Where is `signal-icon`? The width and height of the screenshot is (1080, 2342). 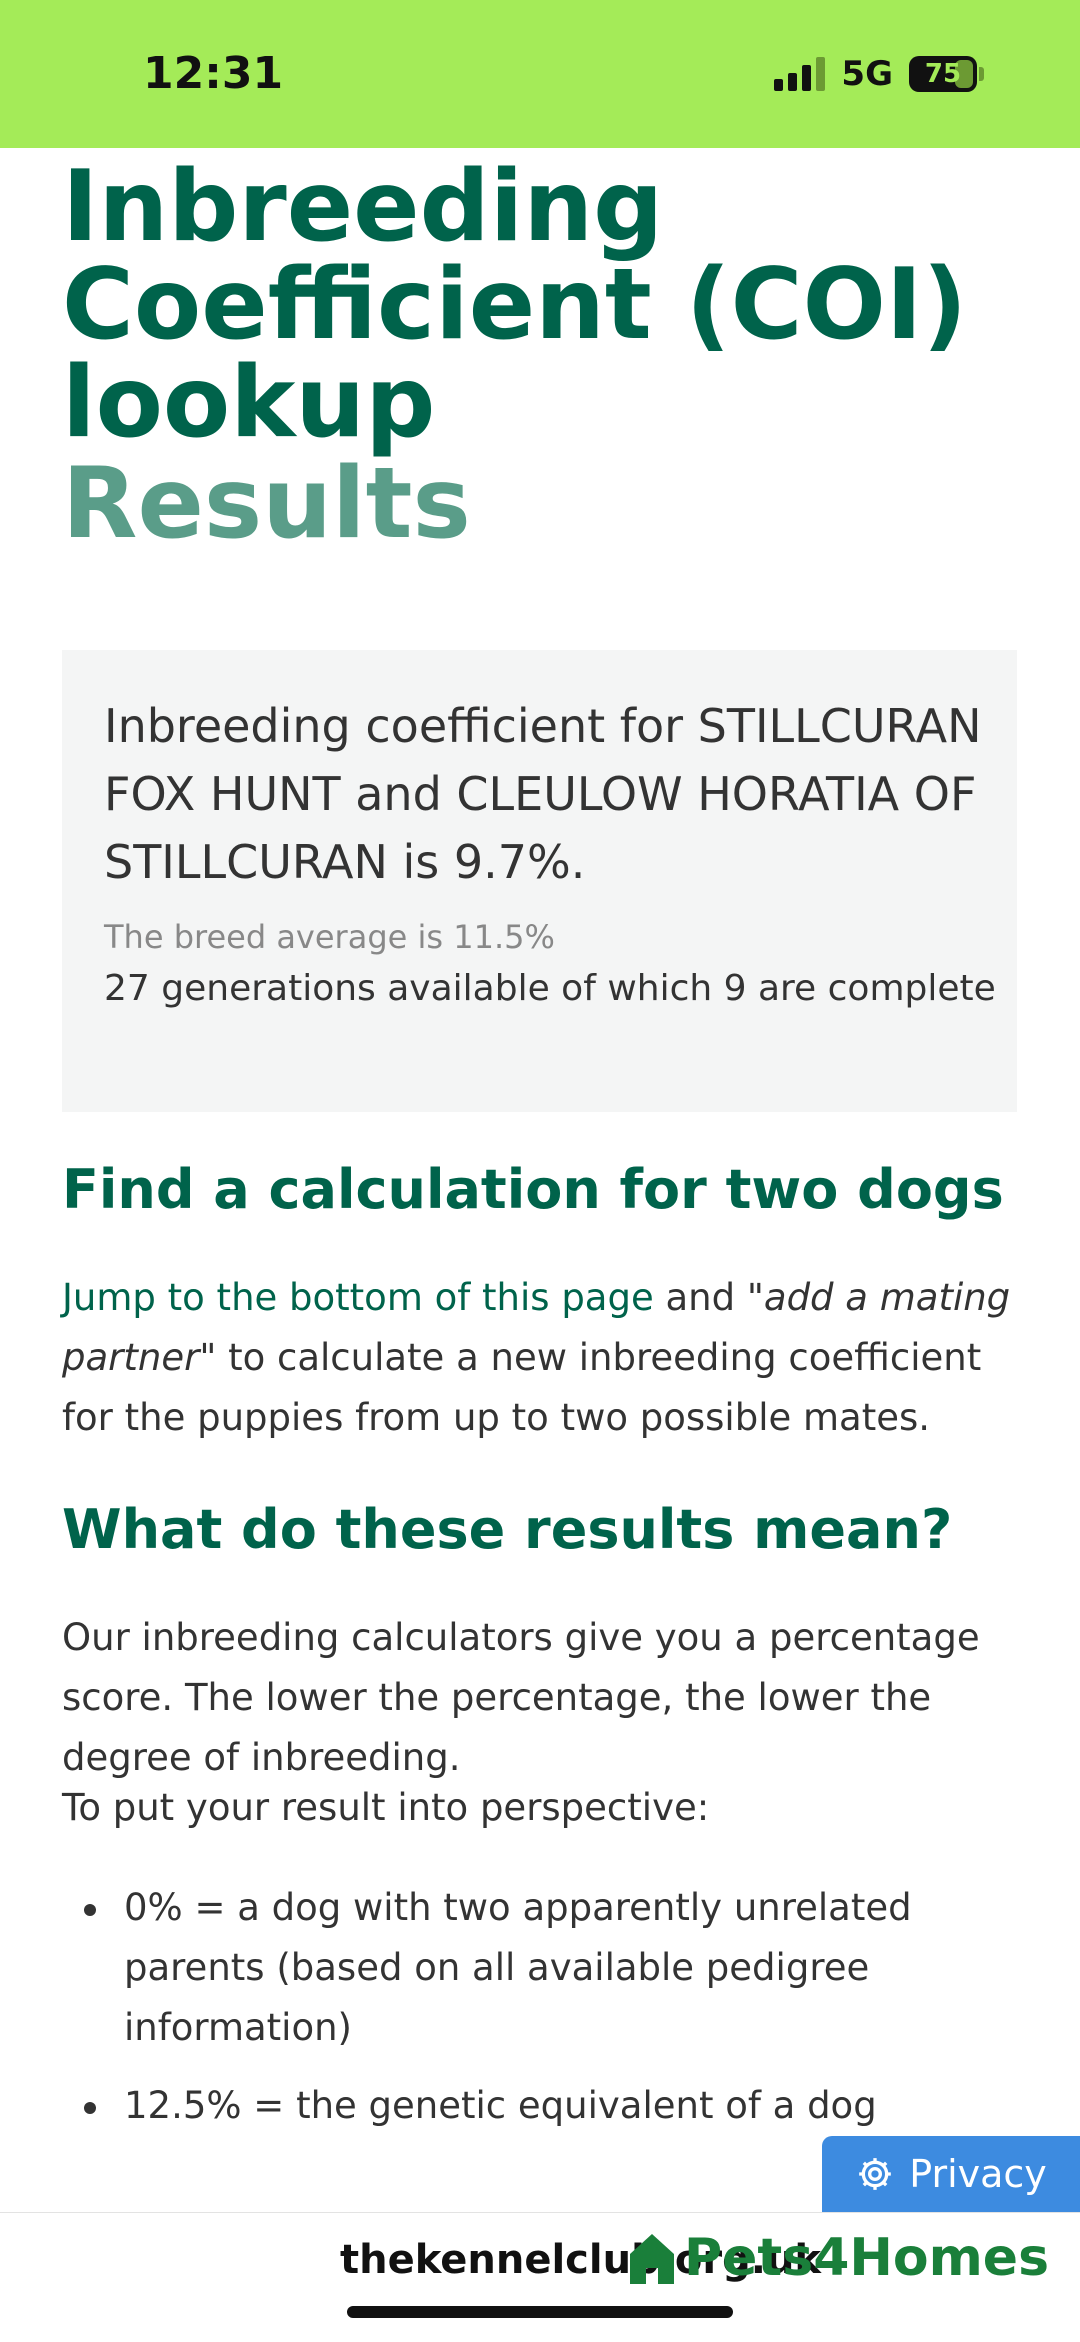 signal-icon is located at coordinates (800, 74).